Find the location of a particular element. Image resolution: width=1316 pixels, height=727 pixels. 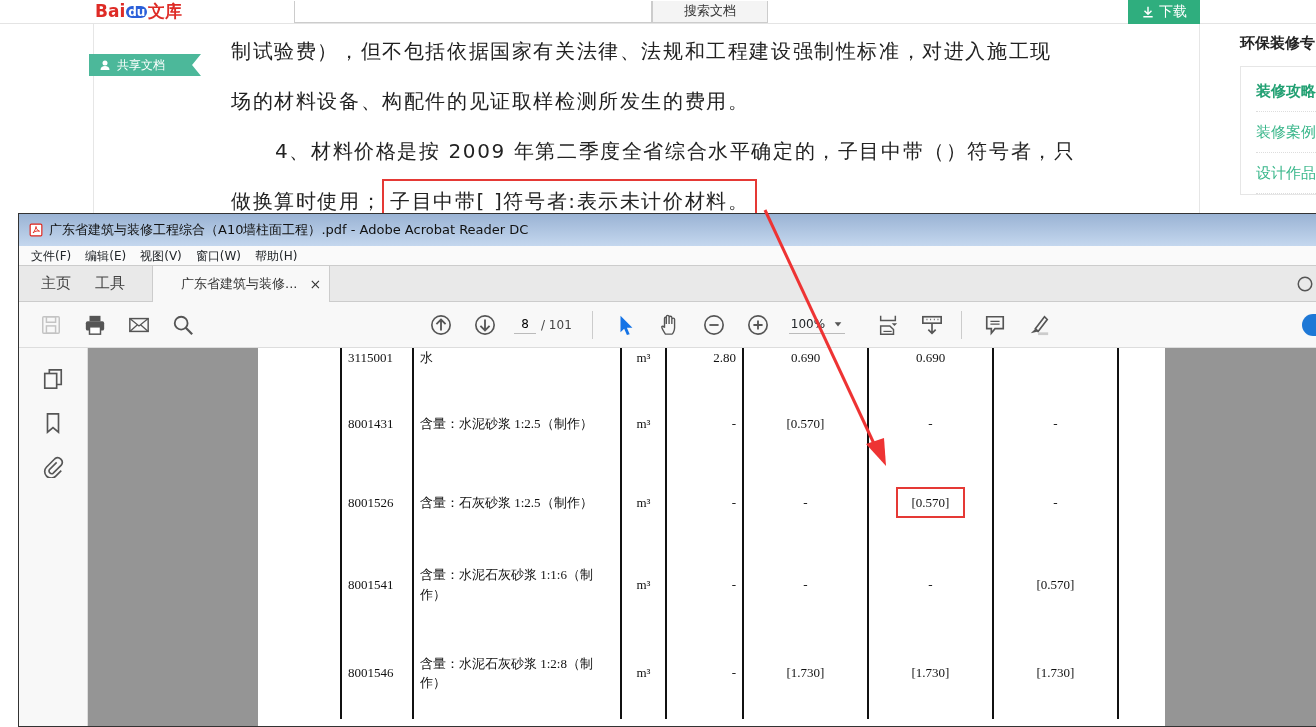

search-icon is located at coordinates (183, 324).